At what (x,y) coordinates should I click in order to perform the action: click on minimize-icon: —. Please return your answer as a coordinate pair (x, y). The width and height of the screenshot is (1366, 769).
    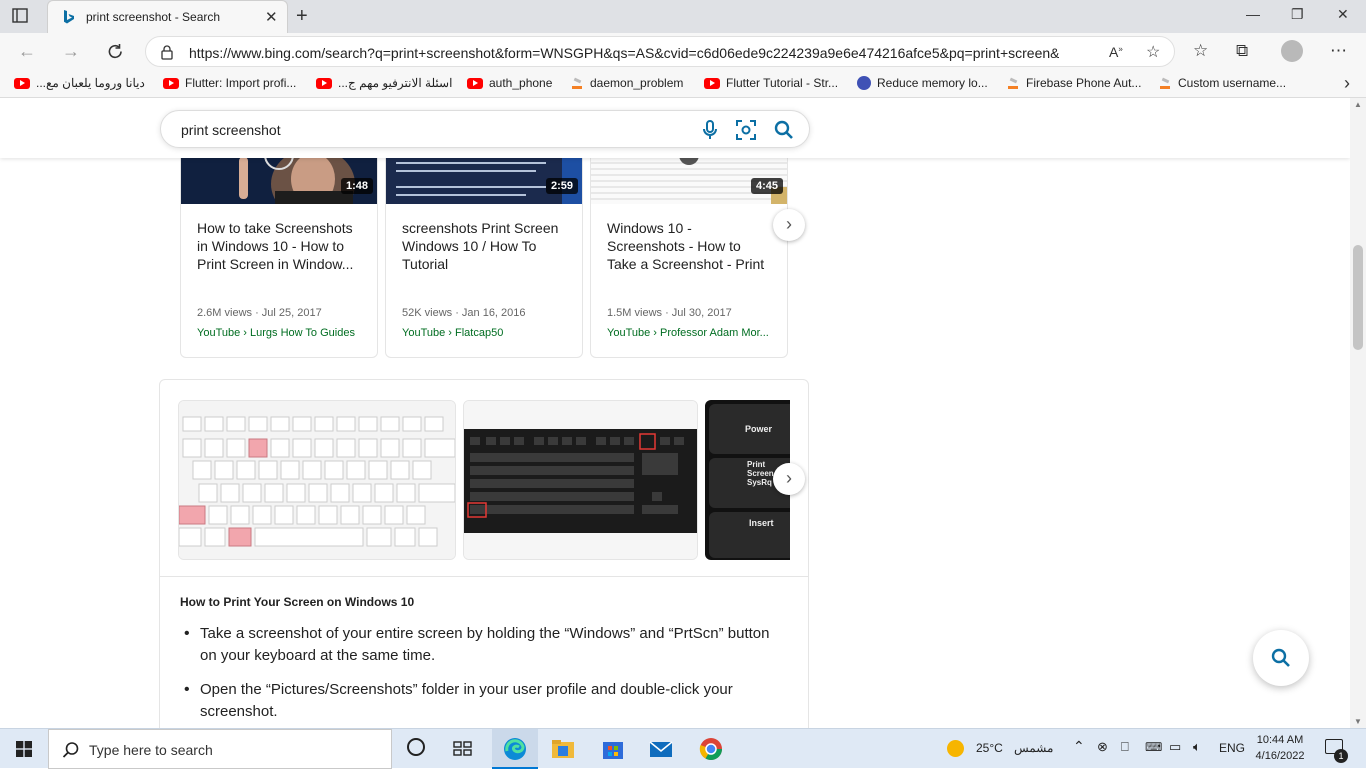
    Looking at the image, I should click on (1253, 14).